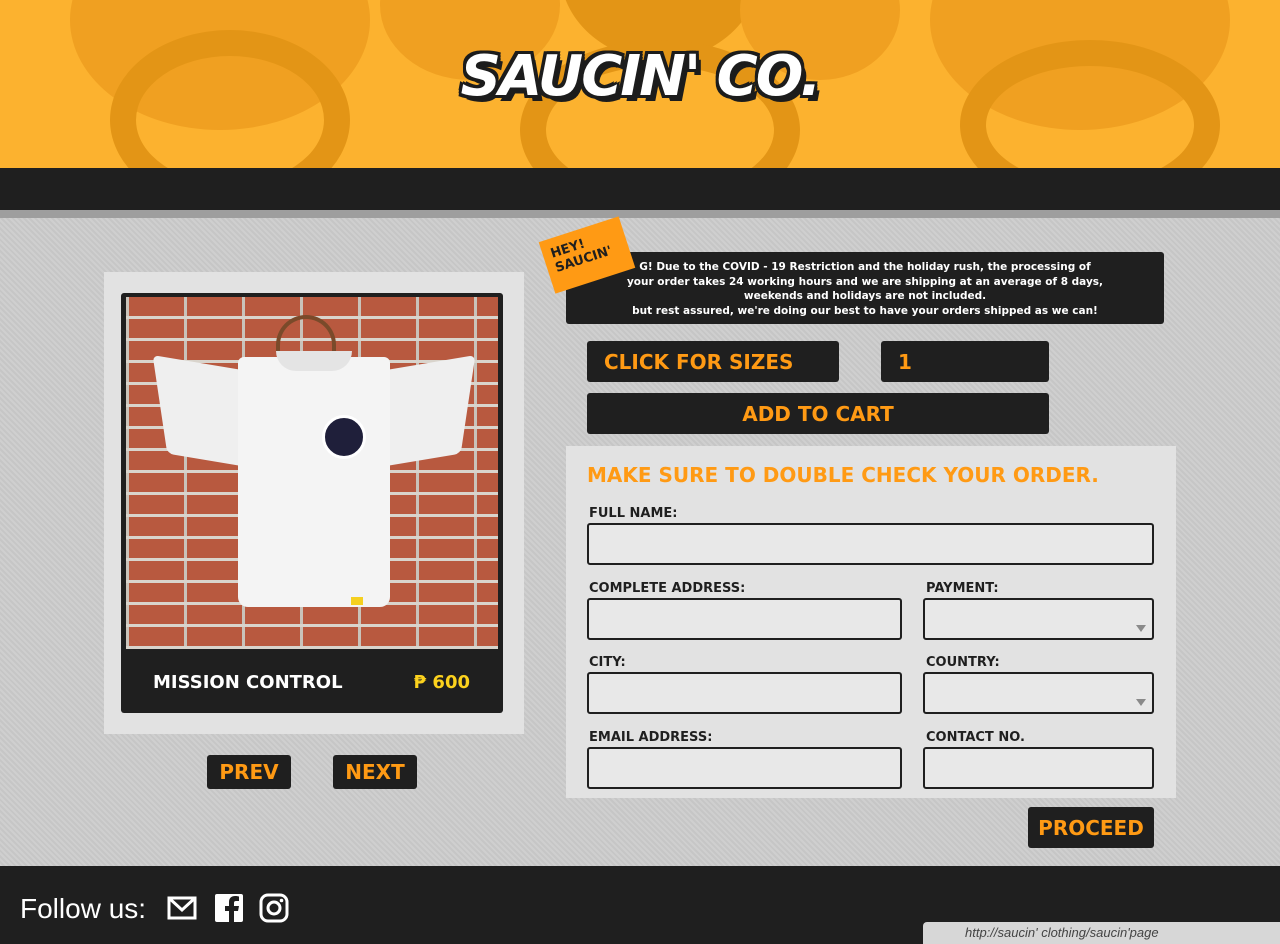 The height and width of the screenshot is (944, 1280). I want to click on proceed-button: PROCEED, so click(1091, 827).